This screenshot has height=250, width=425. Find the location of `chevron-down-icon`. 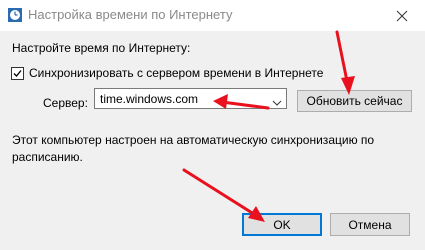

chevron-down-icon is located at coordinates (277, 102).